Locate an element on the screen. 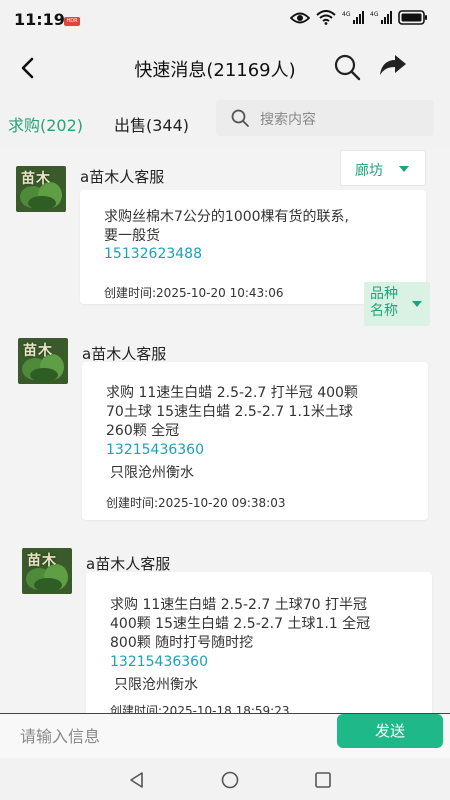 The width and height of the screenshot is (450, 800). message-input is located at coordinates (170, 736).